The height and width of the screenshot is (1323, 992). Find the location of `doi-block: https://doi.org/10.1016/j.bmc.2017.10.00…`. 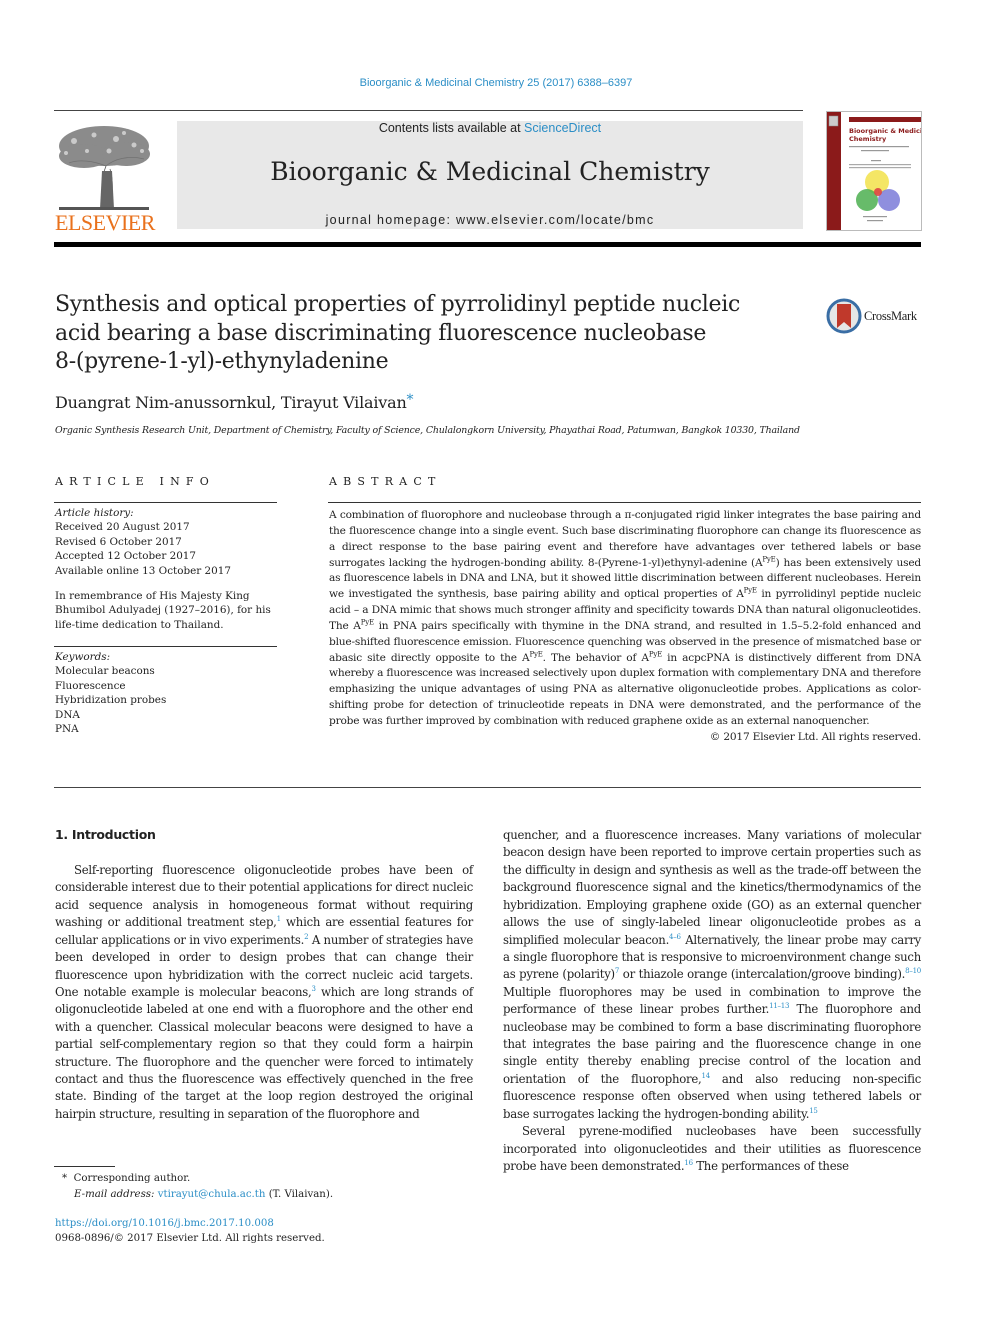

doi-block: https://doi.org/10.1016/j.bmc.2017.10.00… is located at coordinates (190, 1231).